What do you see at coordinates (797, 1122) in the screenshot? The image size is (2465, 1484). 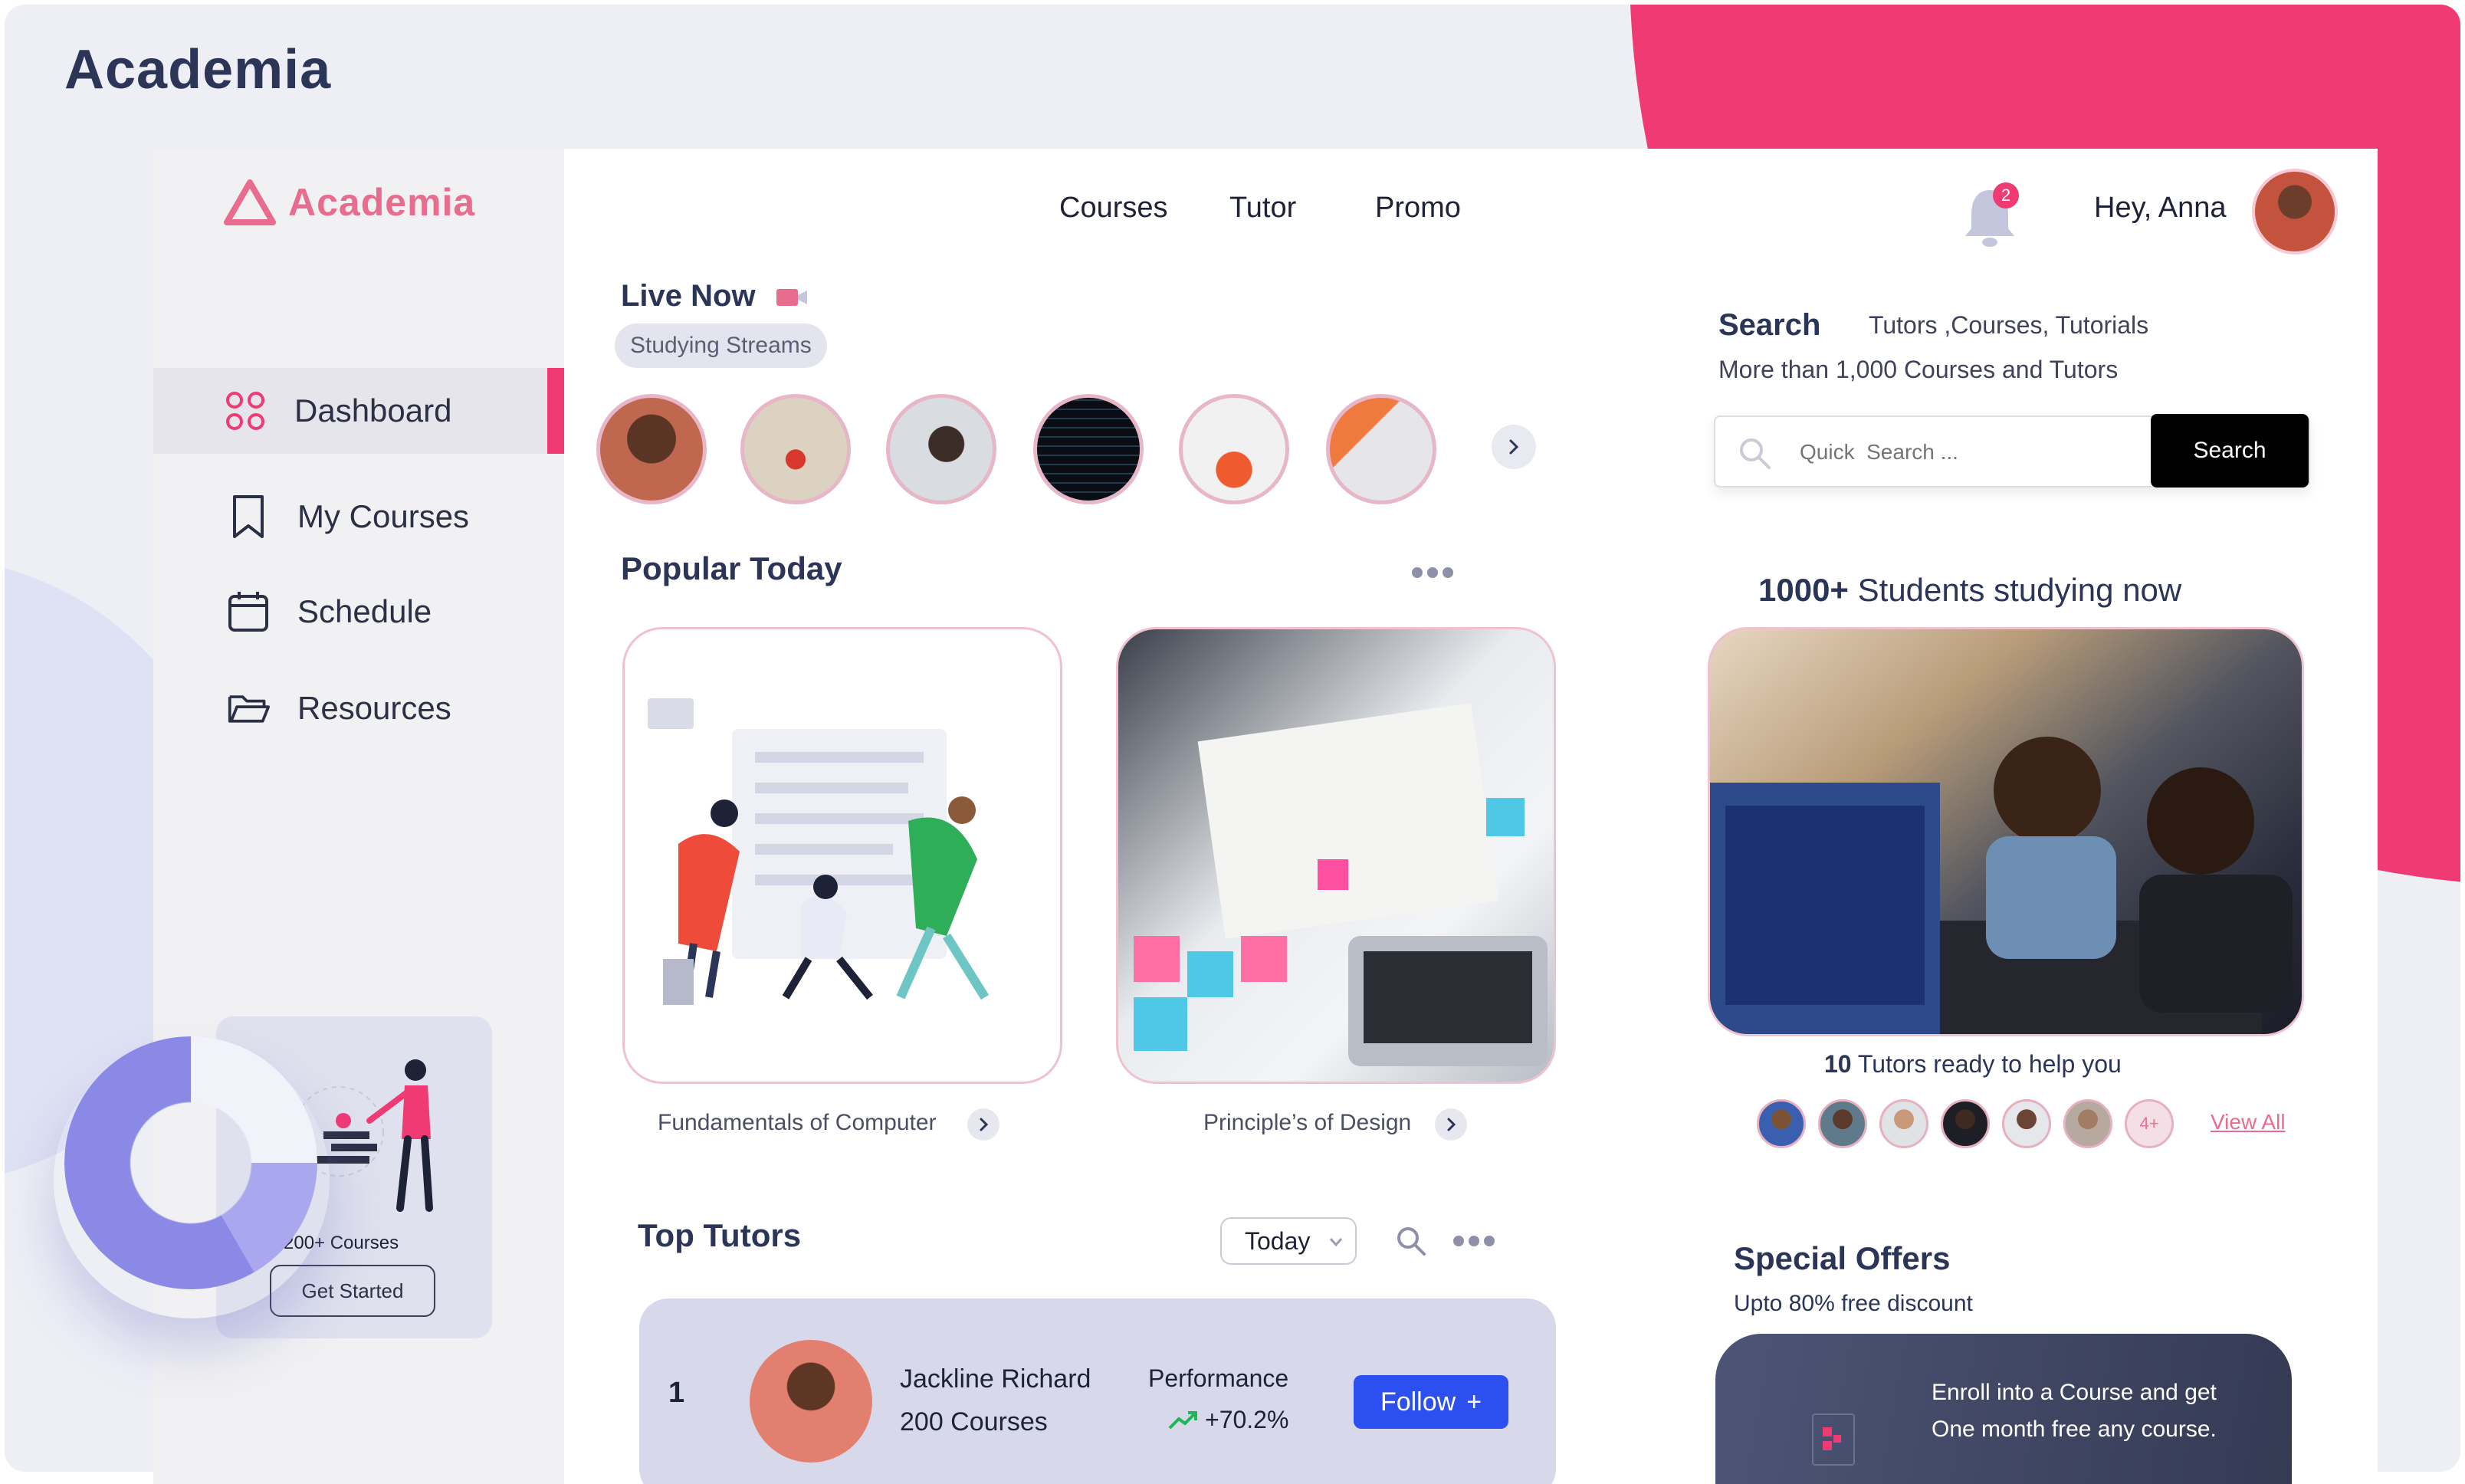 I see `course-label-fundamentals: Fundamentals of Computer` at bounding box center [797, 1122].